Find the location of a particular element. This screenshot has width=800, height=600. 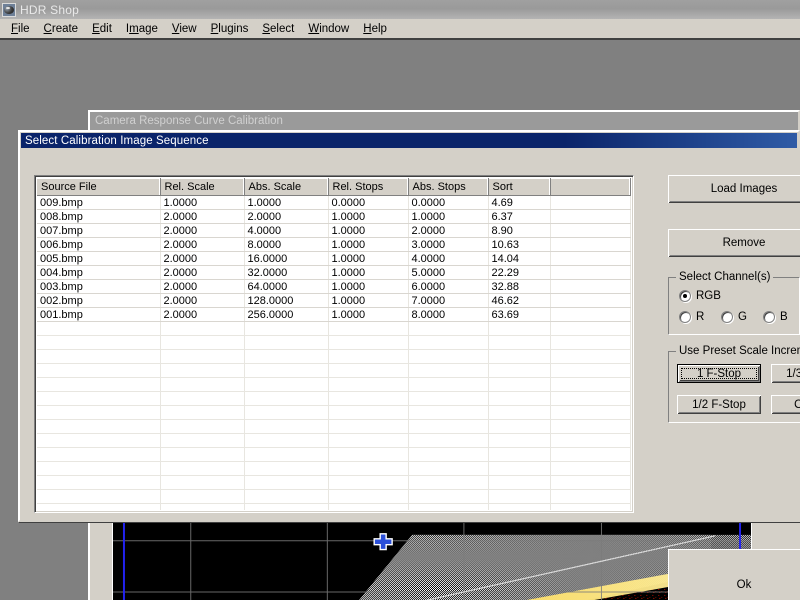

table-row: 001.bmp 2.0000 256.0000 1.0000 8.0000 63.69 is located at coordinates (334, 314).